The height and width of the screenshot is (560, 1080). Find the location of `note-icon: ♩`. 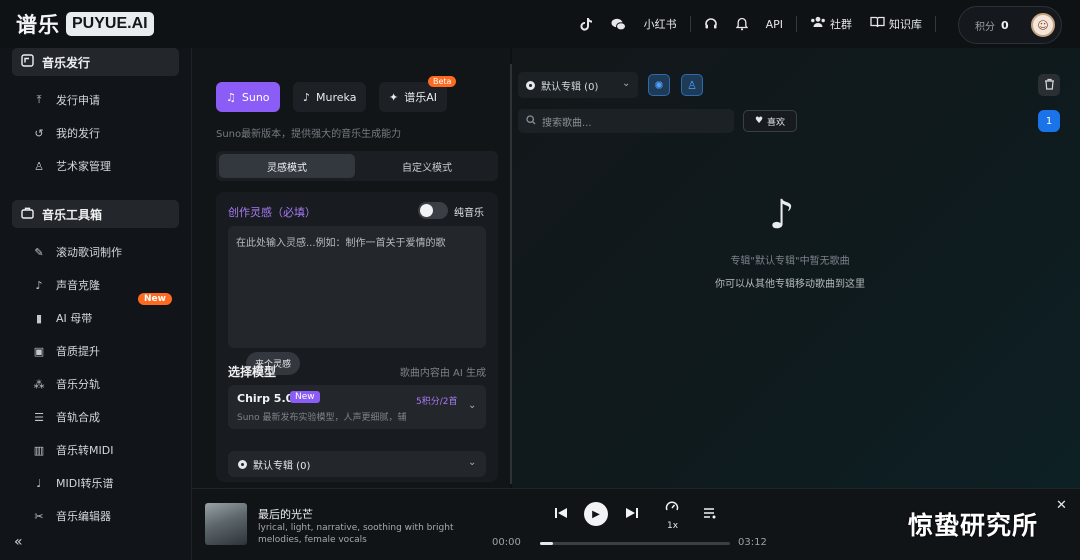

note-icon: ♩ is located at coordinates (39, 483).